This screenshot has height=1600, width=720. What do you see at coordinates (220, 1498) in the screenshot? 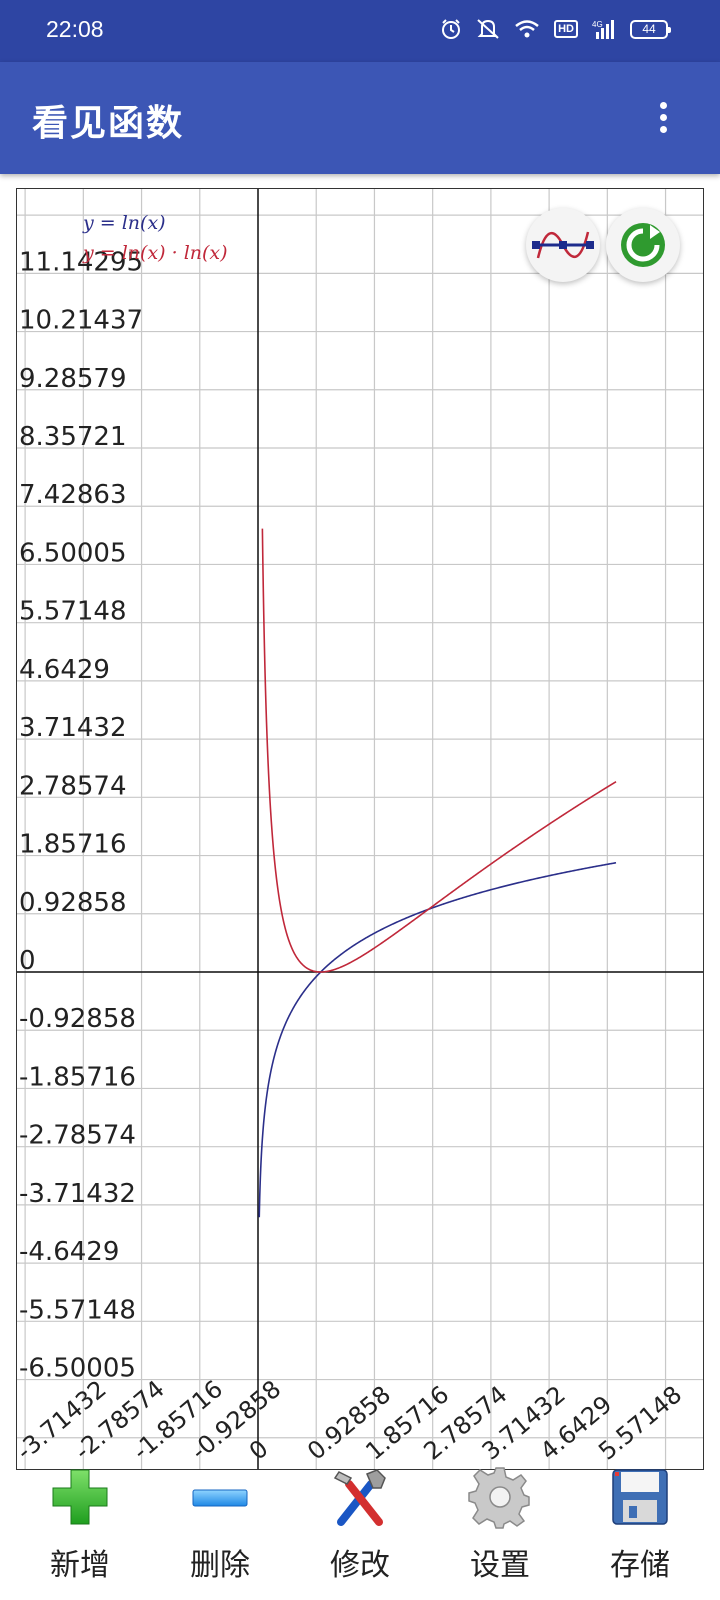
I see `minus-icon` at bounding box center [220, 1498].